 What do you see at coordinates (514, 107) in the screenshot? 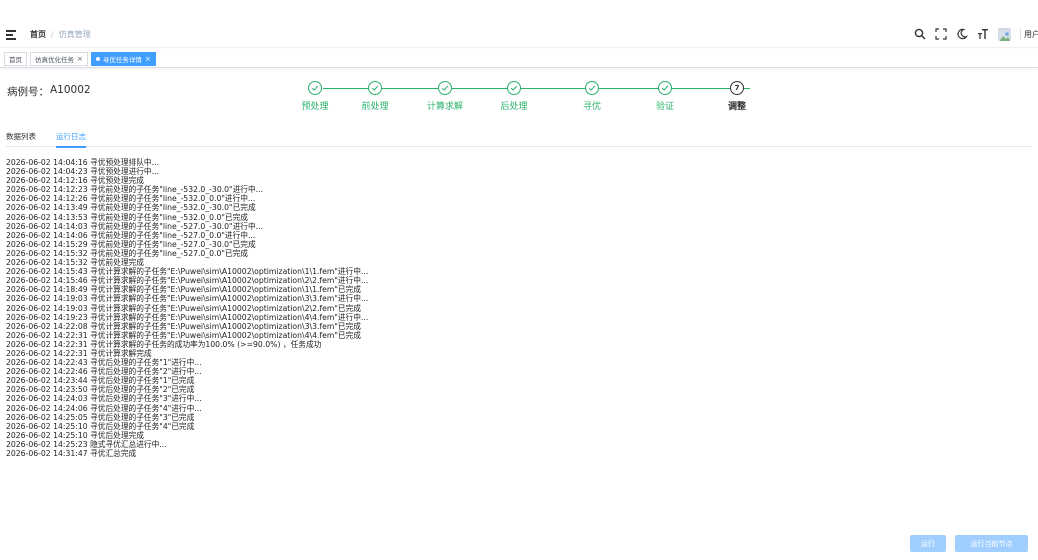
I see `step-label: 后处理` at bounding box center [514, 107].